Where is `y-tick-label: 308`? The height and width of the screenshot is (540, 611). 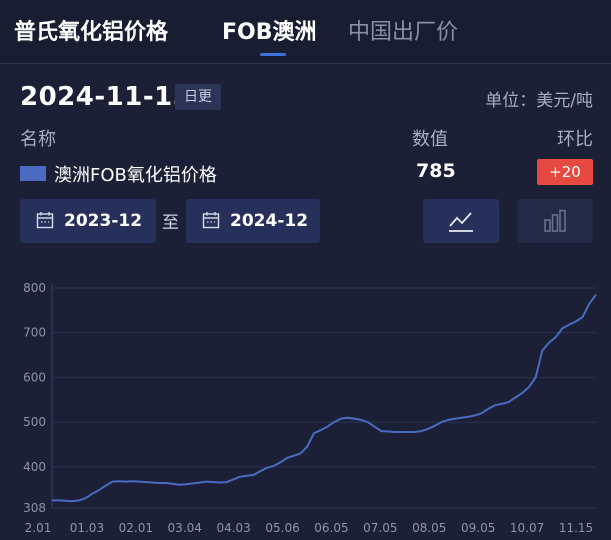 y-tick-label: 308 is located at coordinates (34, 508).